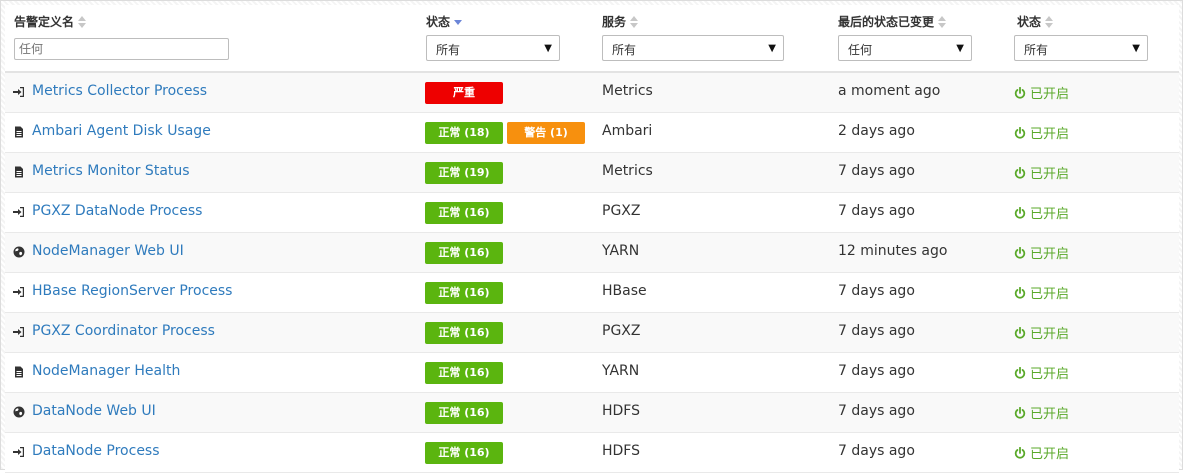 Image resolution: width=1183 pixels, height=473 pixels. What do you see at coordinates (1029, 22) in the screenshot?
I see `header-state-label: 状态` at bounding box center [1029, 22].